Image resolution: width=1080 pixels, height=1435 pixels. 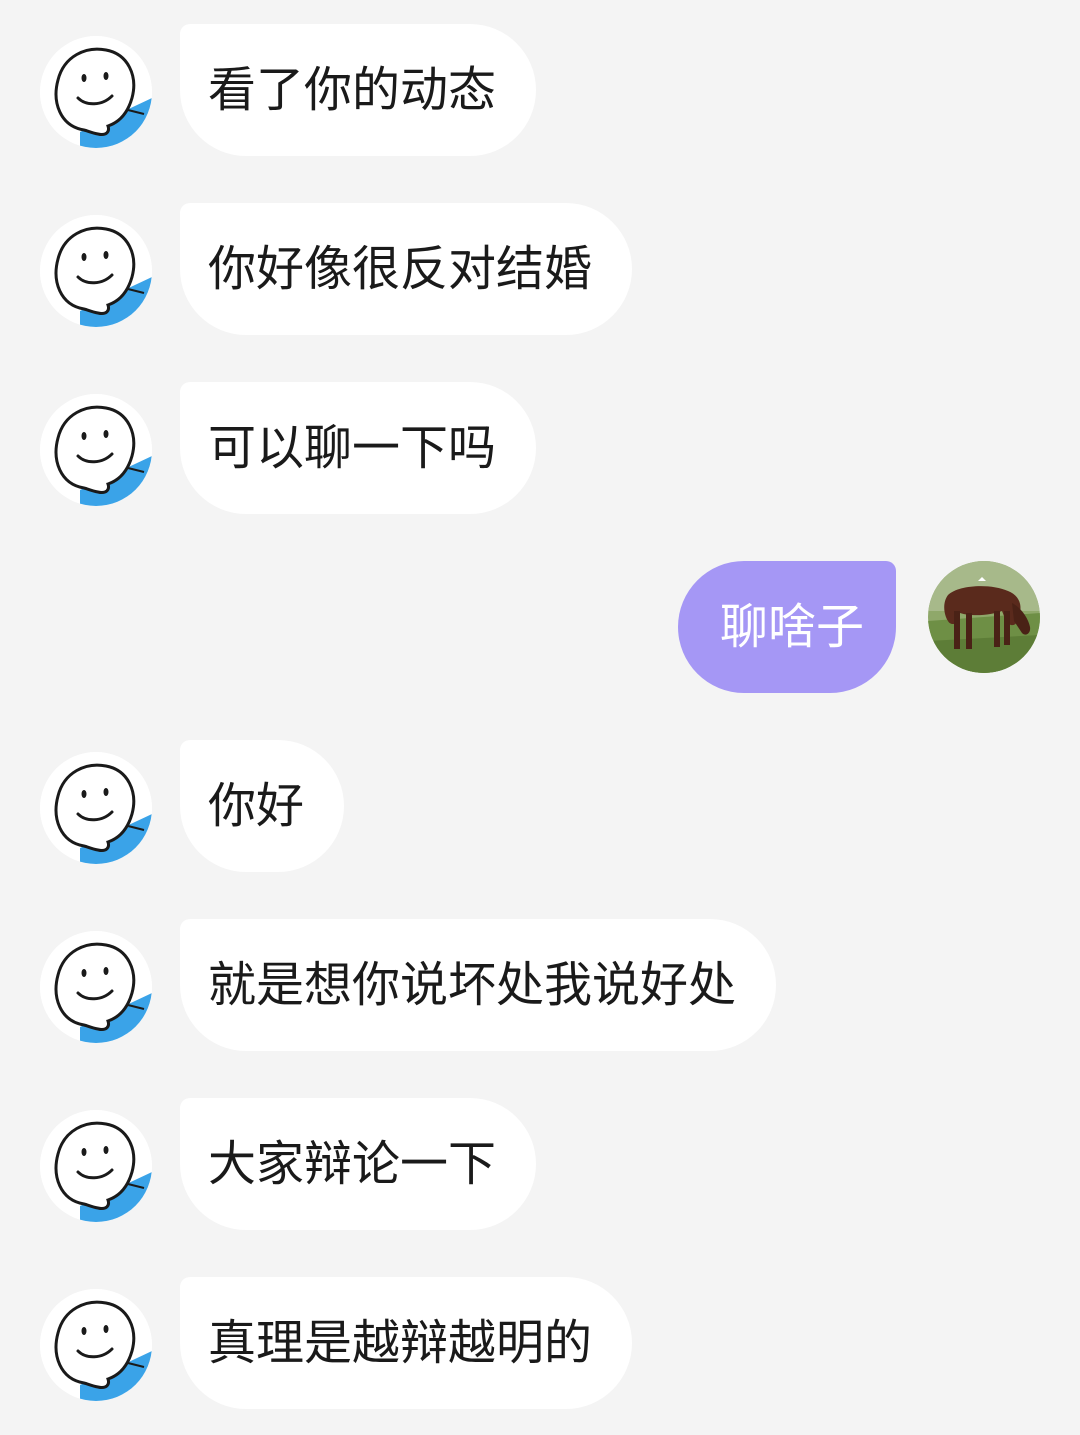 I want to click on incoming-message-bubble: 大家辩论一下, so click(x=358, y=1164).